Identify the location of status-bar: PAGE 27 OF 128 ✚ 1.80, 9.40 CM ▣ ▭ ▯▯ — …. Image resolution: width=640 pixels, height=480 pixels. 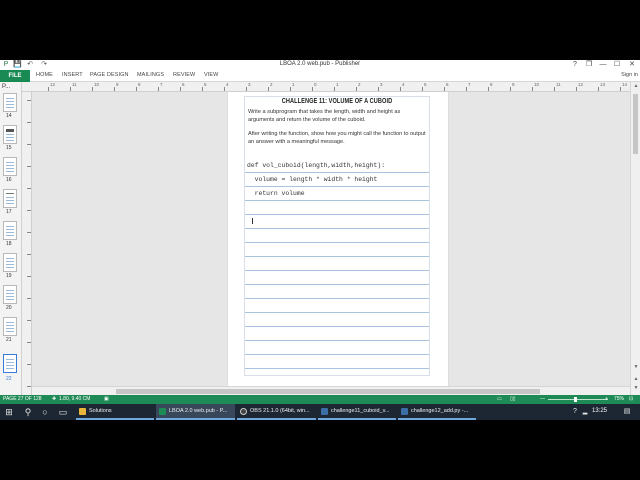
(320, 399).